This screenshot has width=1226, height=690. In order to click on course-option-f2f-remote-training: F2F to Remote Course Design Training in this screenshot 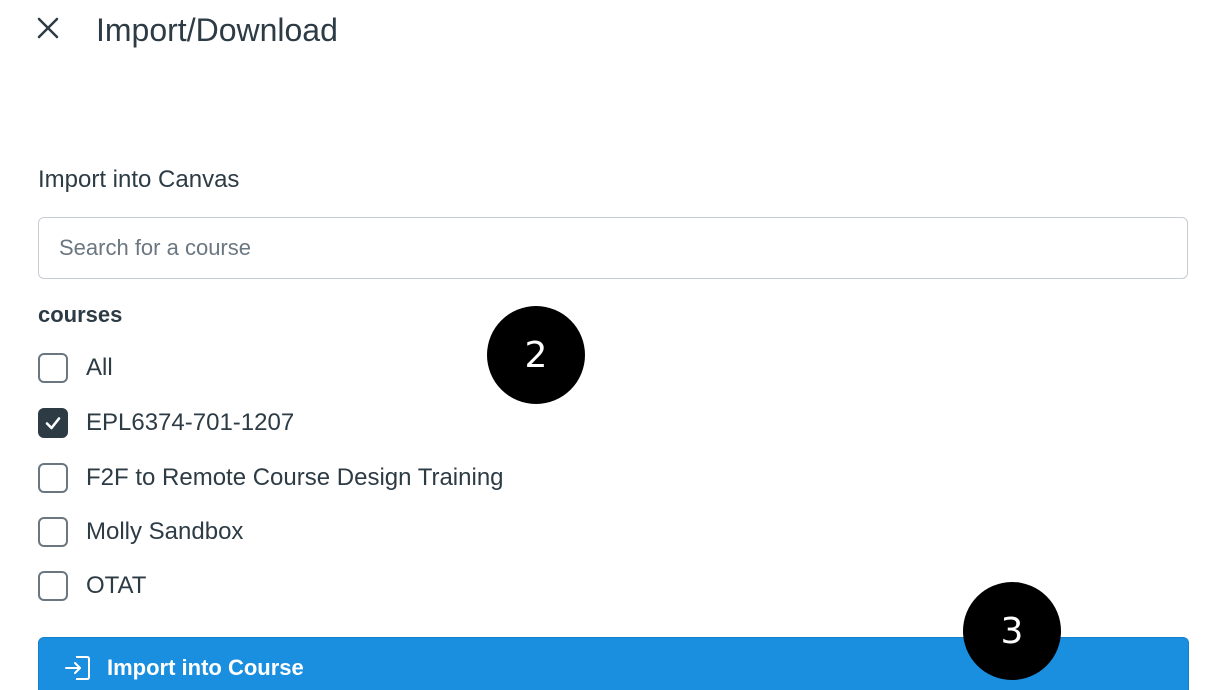, I will do `click(271, 478)`.